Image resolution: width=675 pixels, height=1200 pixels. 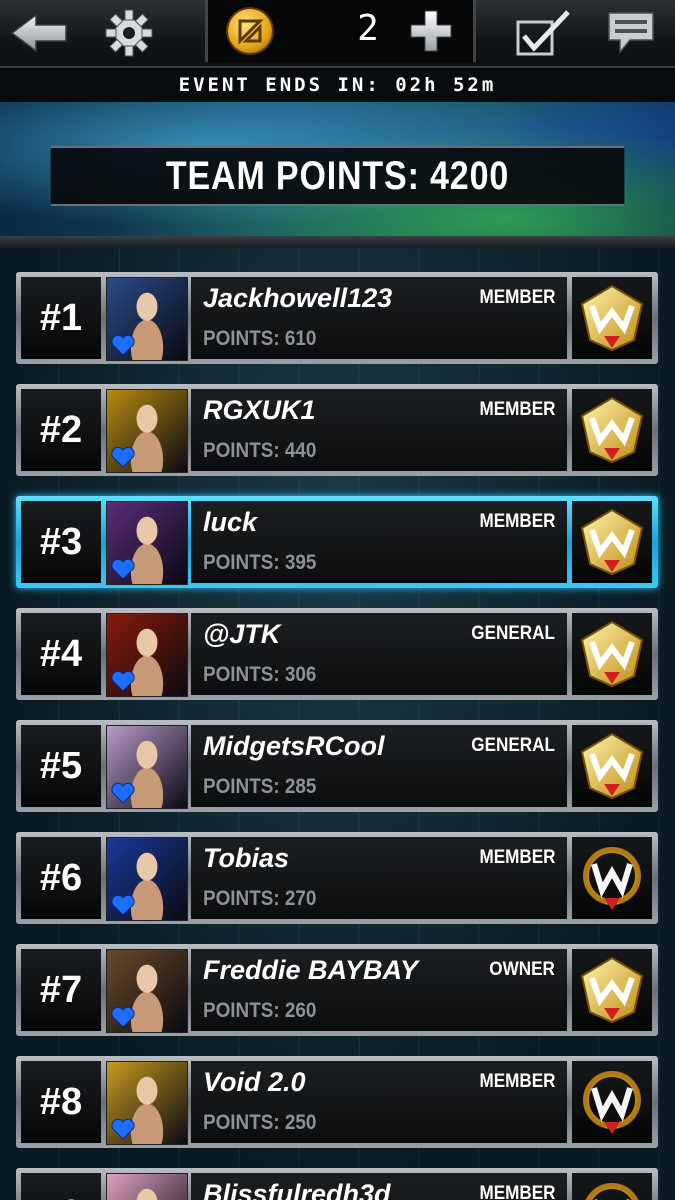 I want to click on member-row: #1 Jackhowell123 MEMBER POINTS: 610, so click(x=337, y=318).